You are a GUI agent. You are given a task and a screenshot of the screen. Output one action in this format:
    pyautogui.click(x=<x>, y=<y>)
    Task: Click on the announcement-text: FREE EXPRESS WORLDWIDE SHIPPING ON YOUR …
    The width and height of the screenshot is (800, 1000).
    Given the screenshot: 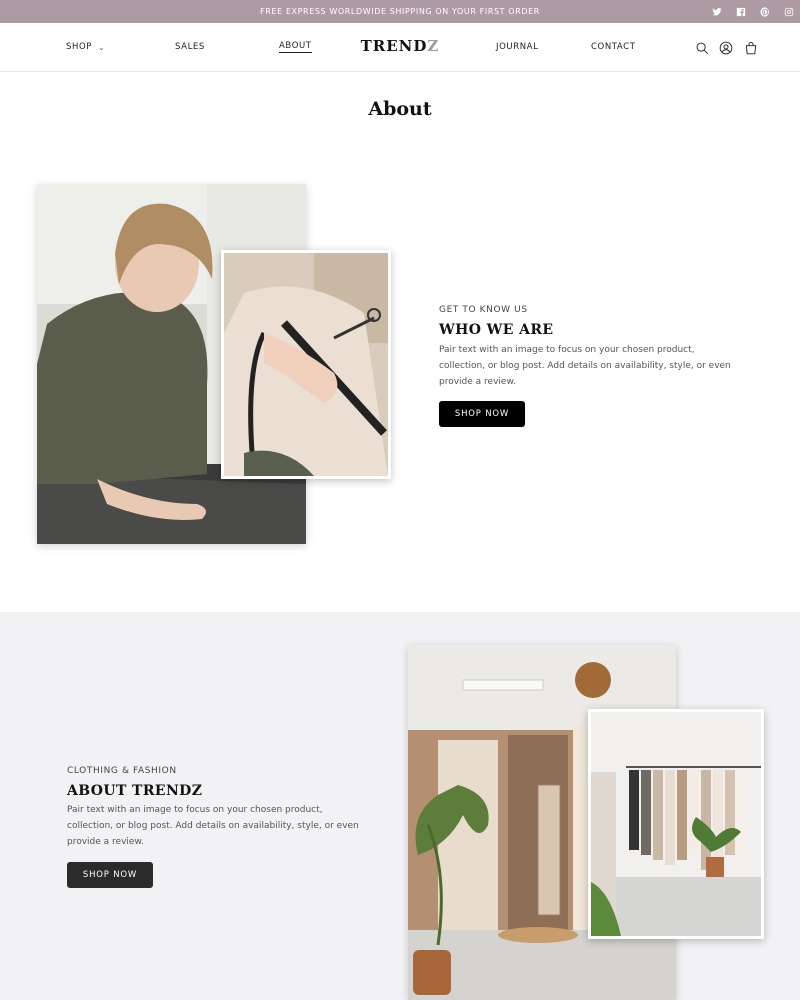 What is the action you would take?
    pyautogui.click(x=400, y=11)
    